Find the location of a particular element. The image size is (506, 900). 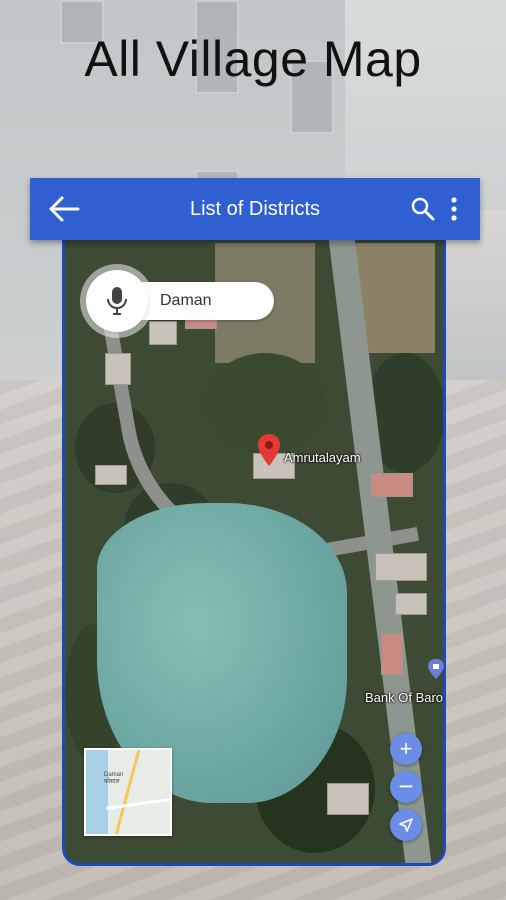

microphone-icon is located at coordinates (117, 301).